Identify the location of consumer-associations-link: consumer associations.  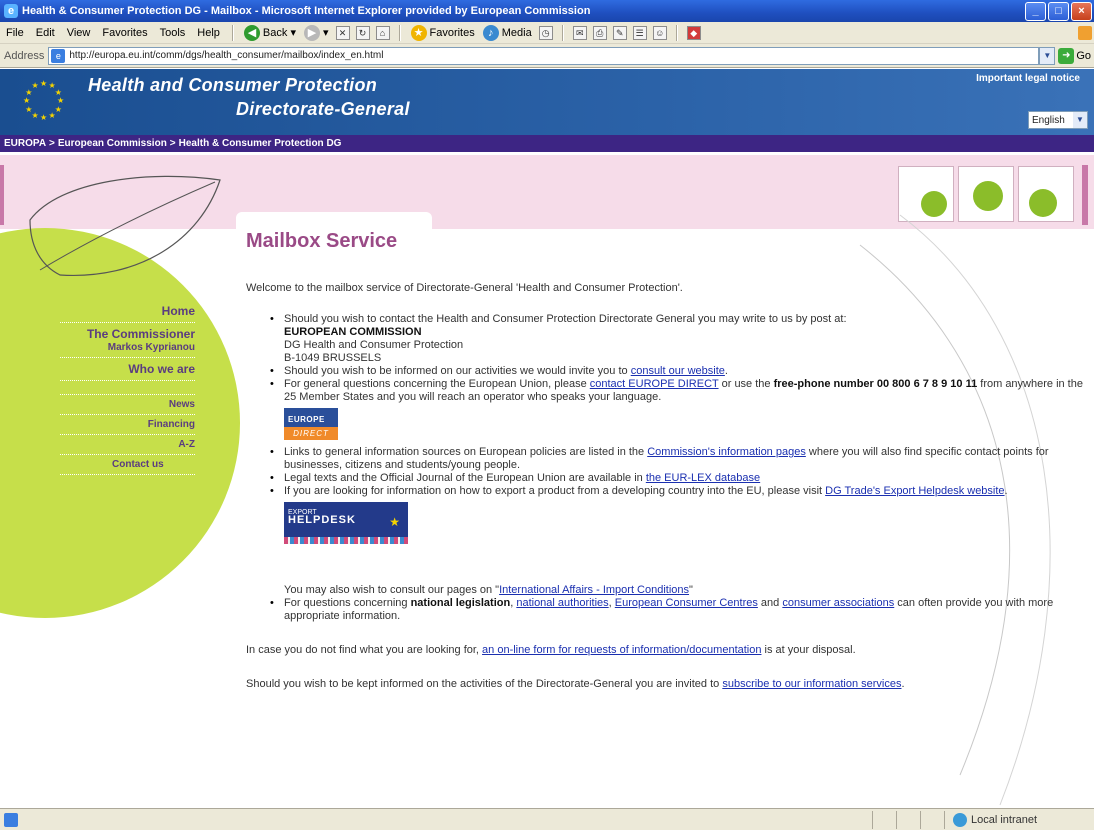
(838, 603).